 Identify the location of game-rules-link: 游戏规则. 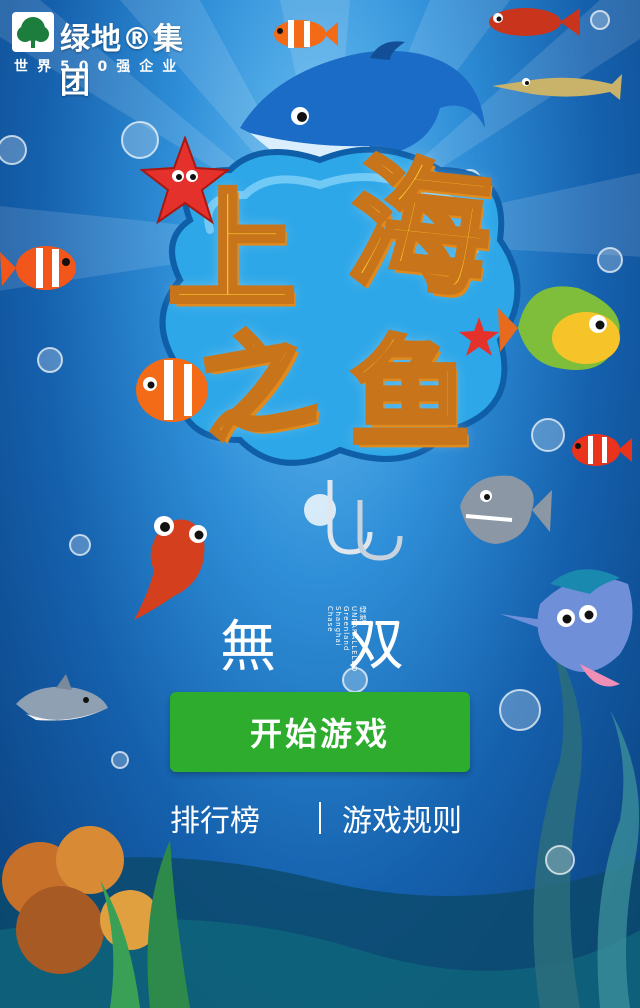
(402, 818).